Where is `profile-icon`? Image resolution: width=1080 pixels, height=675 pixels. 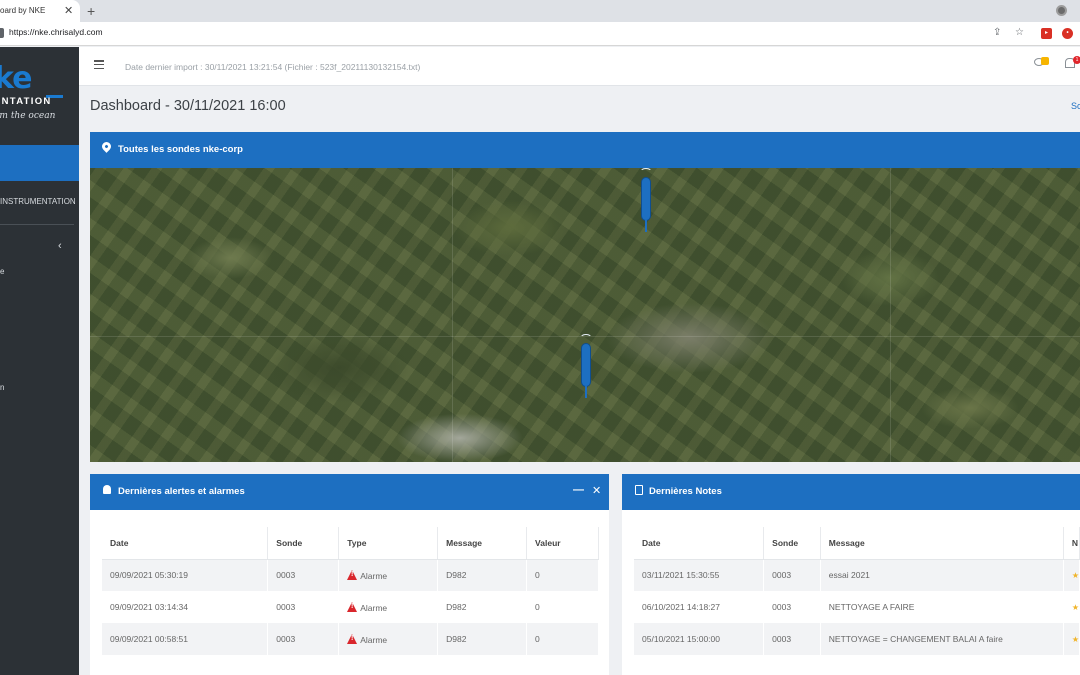 profile-icon is located at coordinates (1061, 10).